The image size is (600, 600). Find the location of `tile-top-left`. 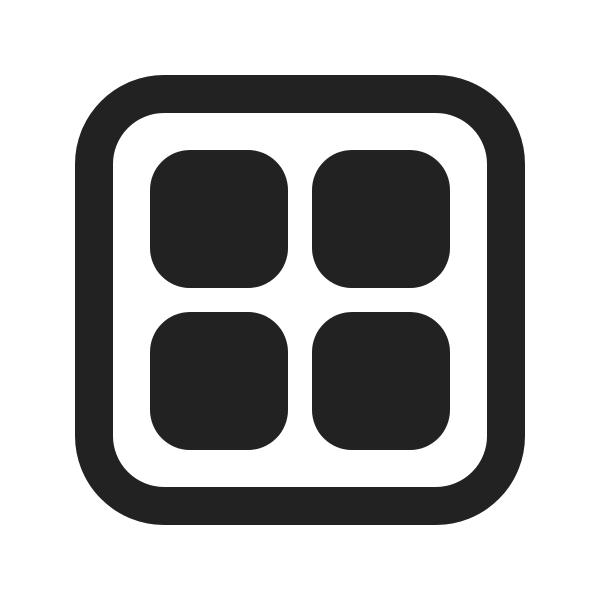

tile-top-left is located at coordinates (219, 219).